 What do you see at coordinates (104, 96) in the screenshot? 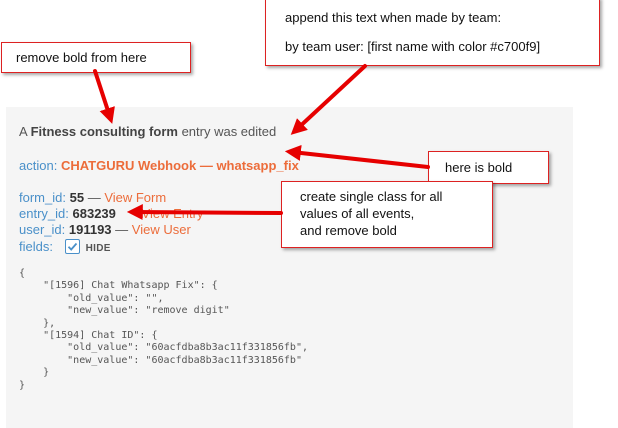
I see `arrow-remove-bold` at bounding box center [104, 96].